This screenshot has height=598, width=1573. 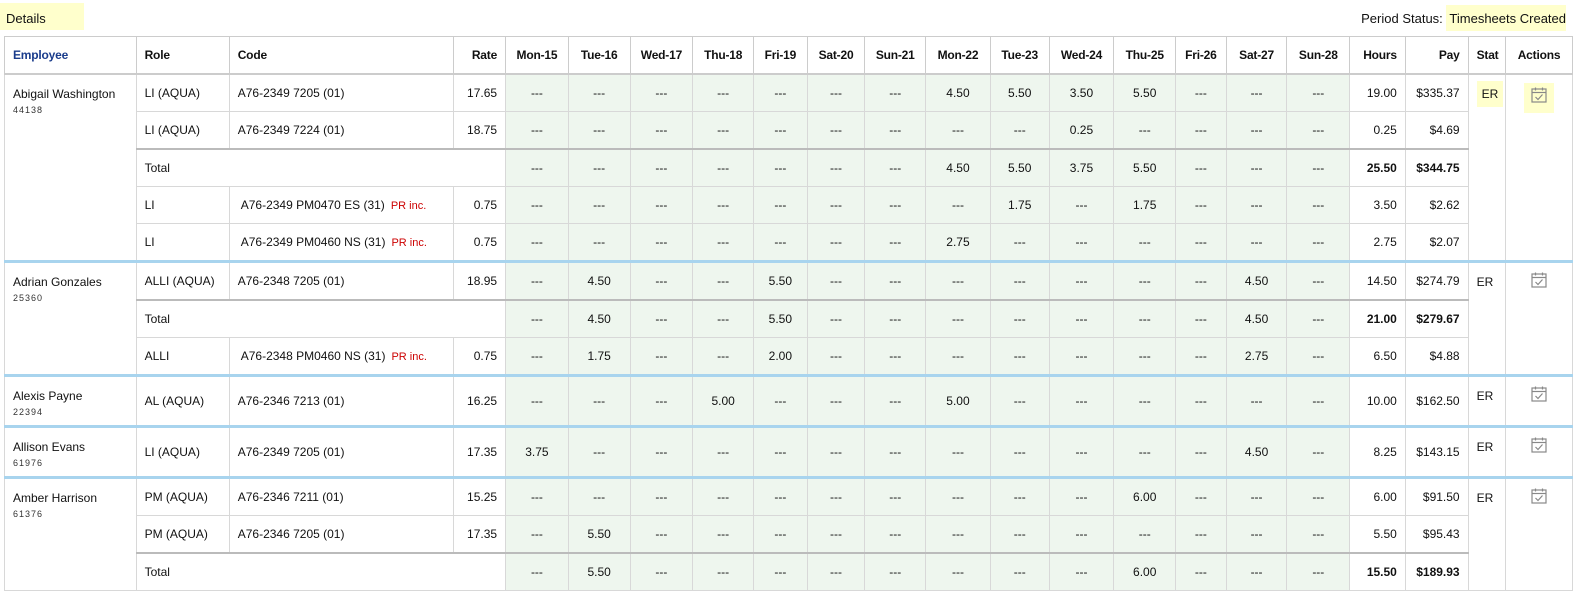 What do you see at coordinates (70, 396) in the screenshot?
I see `employee-name: Alexis Payne` at bounding box center [70, 396].